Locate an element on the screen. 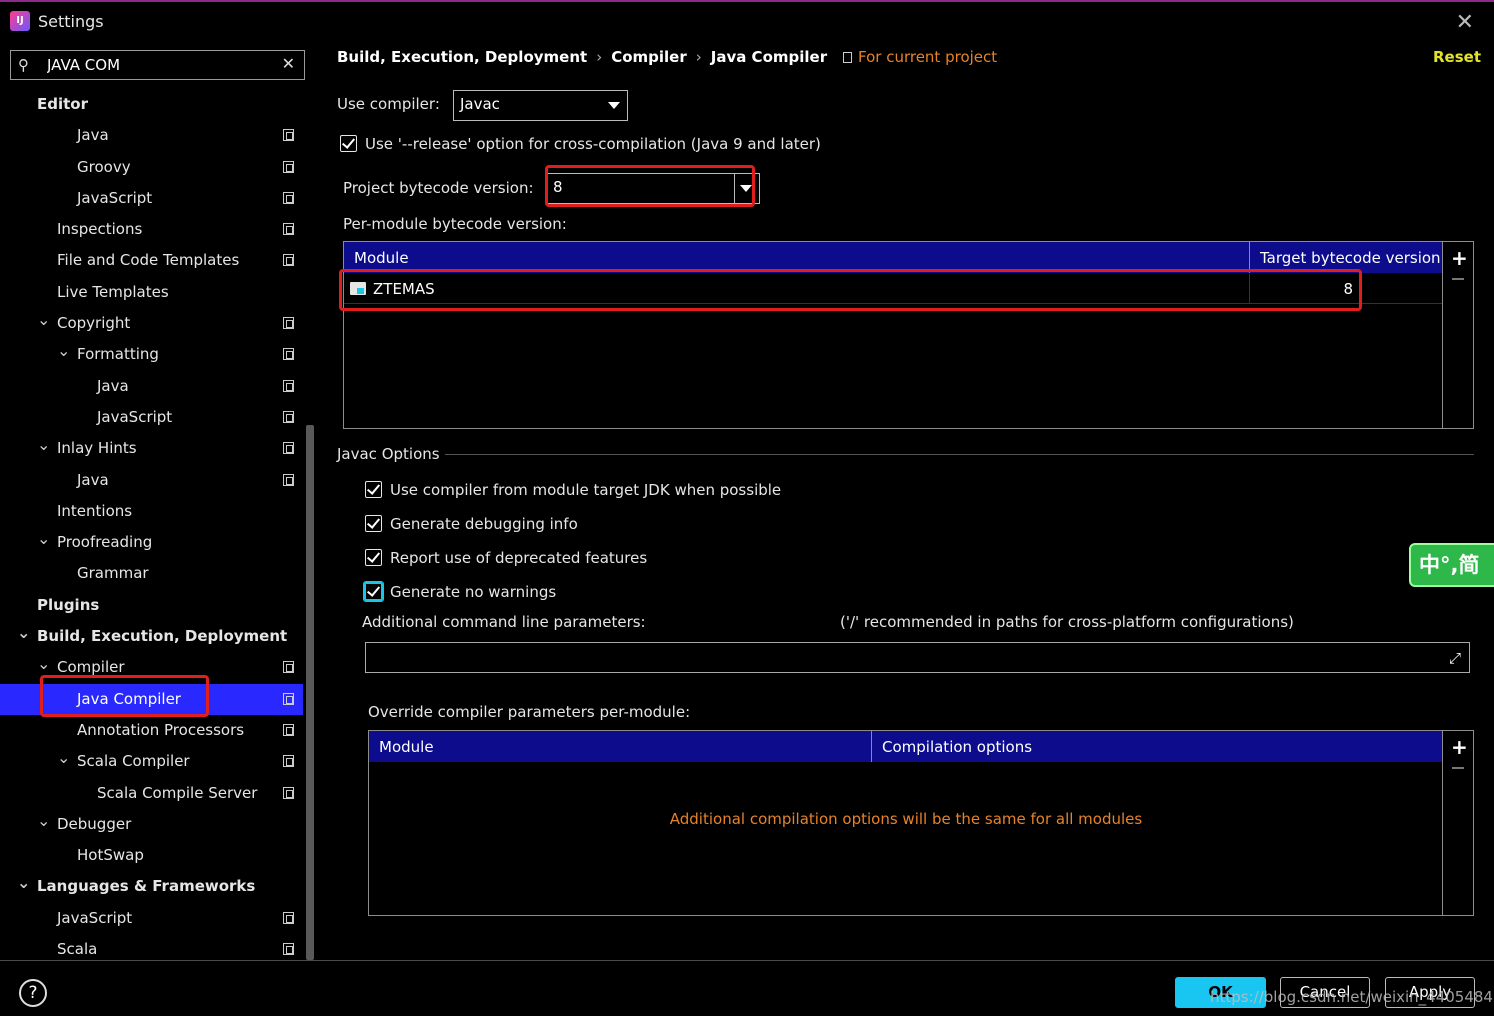  sidebar-item-debugger: ⌄ Debugger is located at coordinates (151, 824).